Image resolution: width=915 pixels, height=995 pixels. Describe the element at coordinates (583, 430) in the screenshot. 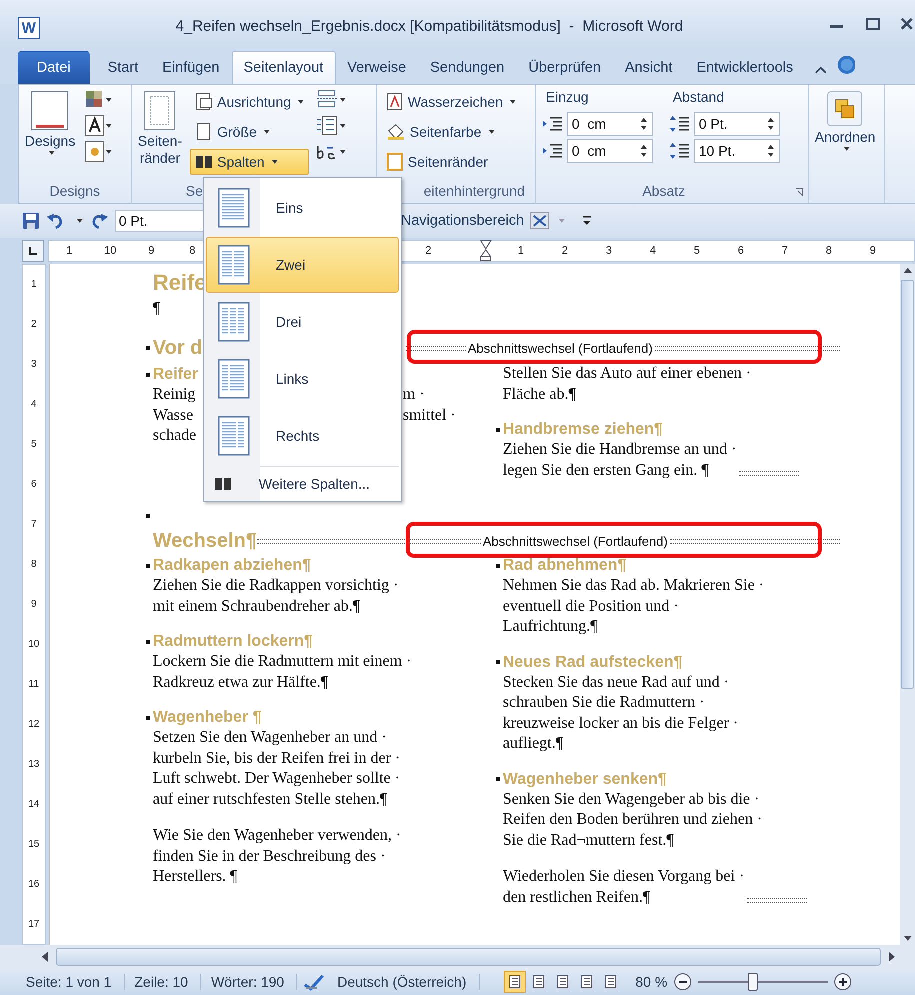

I see `section-heading: Handbremse ziehen¶` at that location.